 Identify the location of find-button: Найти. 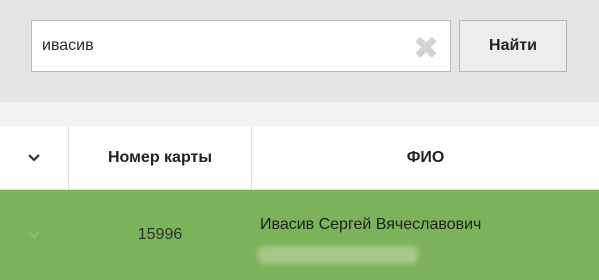
(513, 46).